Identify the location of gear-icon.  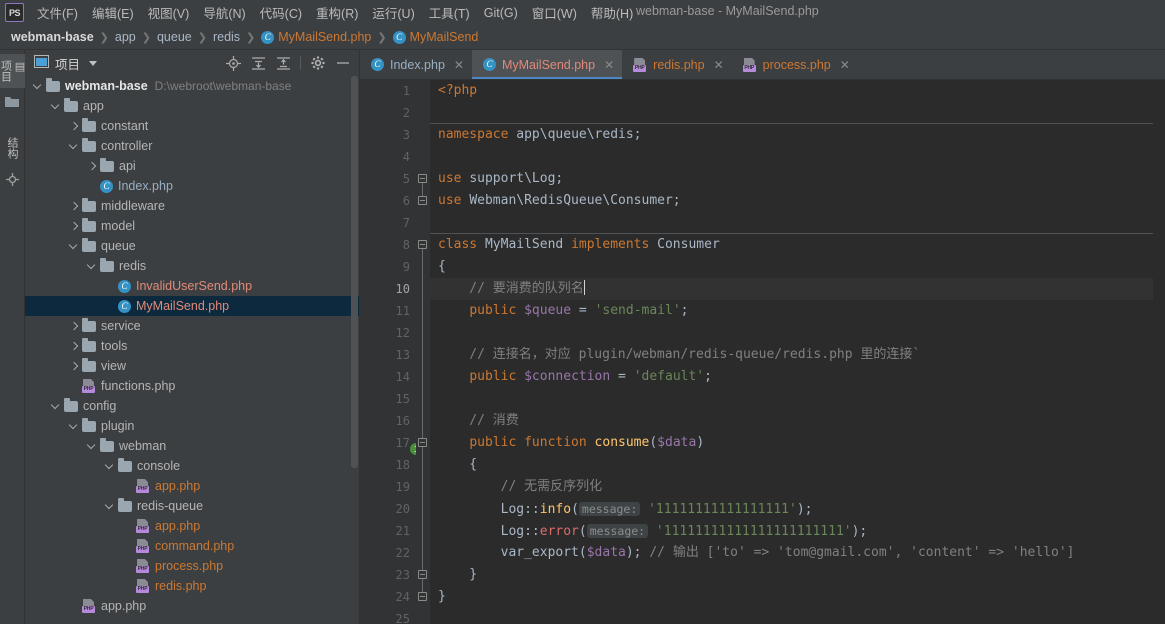
(318, 63).